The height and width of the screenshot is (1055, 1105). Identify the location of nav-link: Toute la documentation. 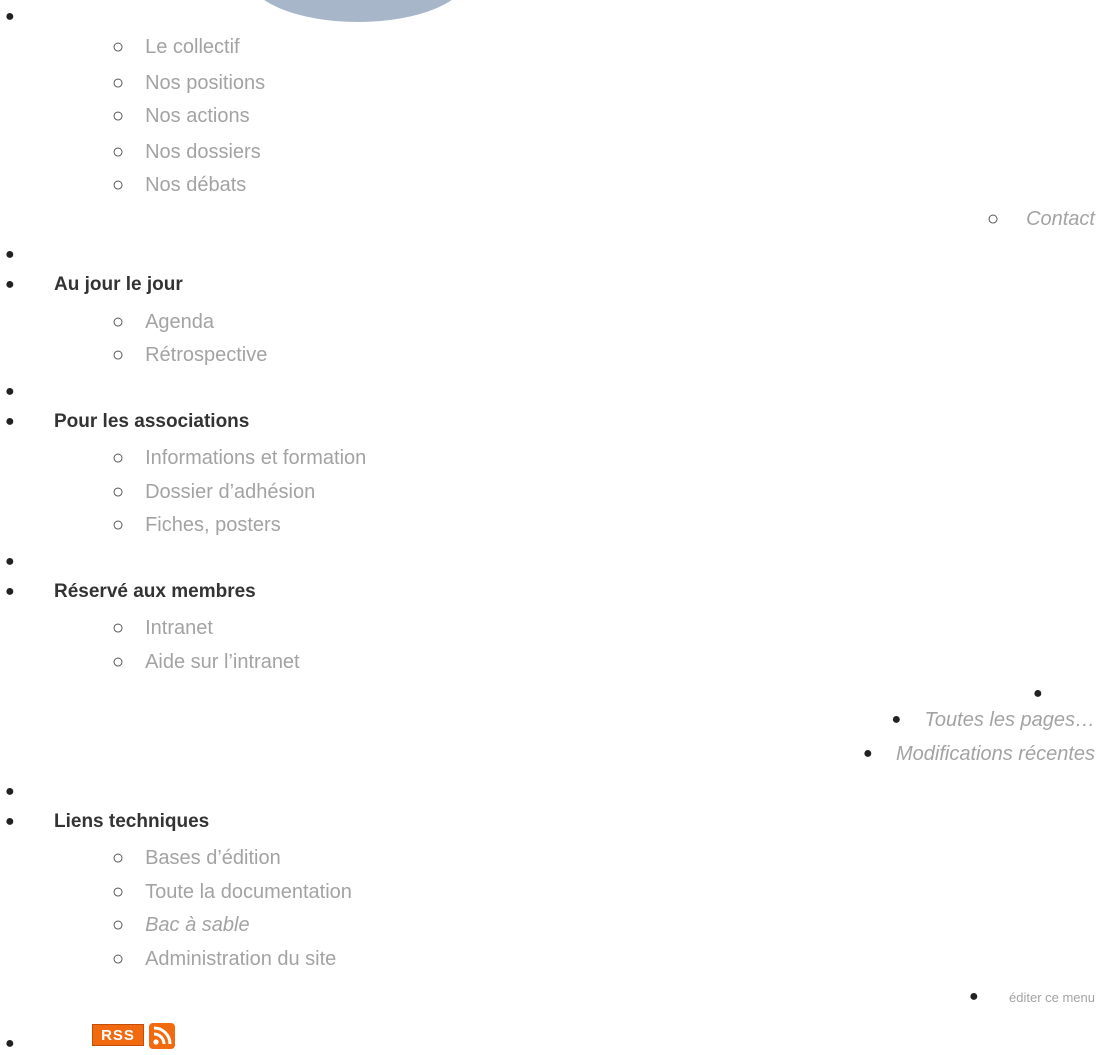
(248, 892).